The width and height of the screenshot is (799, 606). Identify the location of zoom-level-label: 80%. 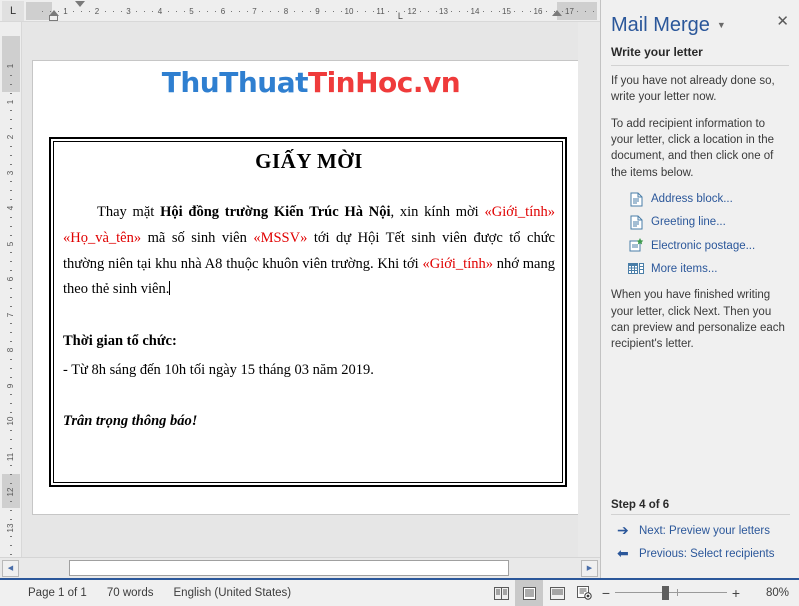
(767, 593).